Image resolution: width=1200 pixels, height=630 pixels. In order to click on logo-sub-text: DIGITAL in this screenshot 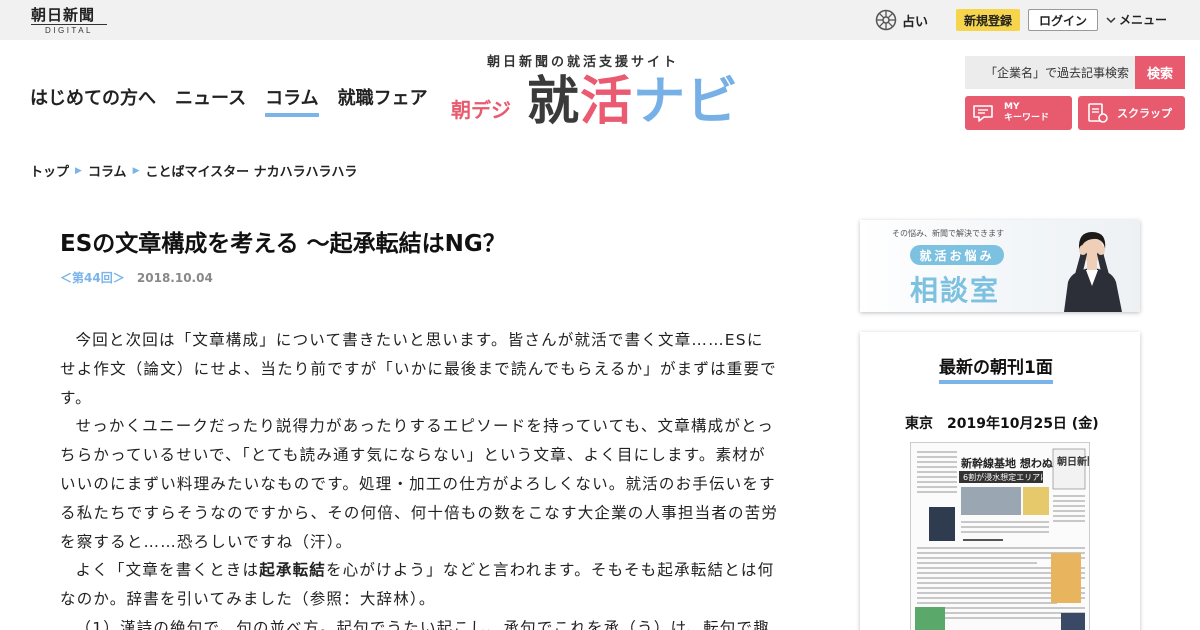, I will do `click(69, 29)`.